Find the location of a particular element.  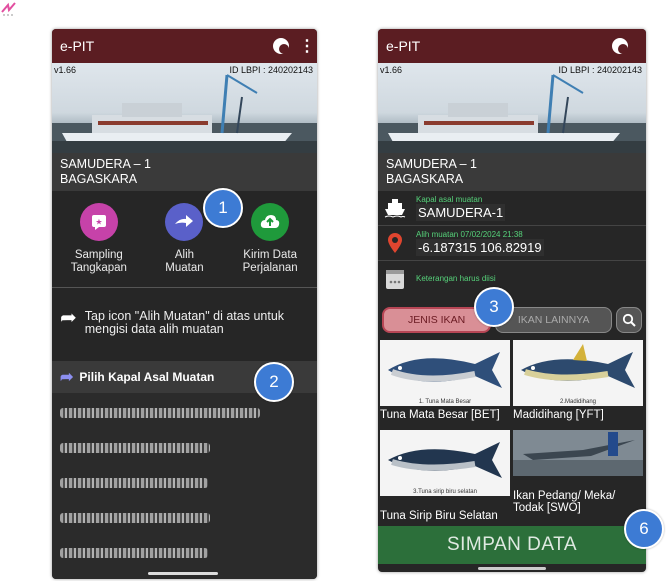

fish-caption: 2.Madidihang is located at coordinates (578, 402).